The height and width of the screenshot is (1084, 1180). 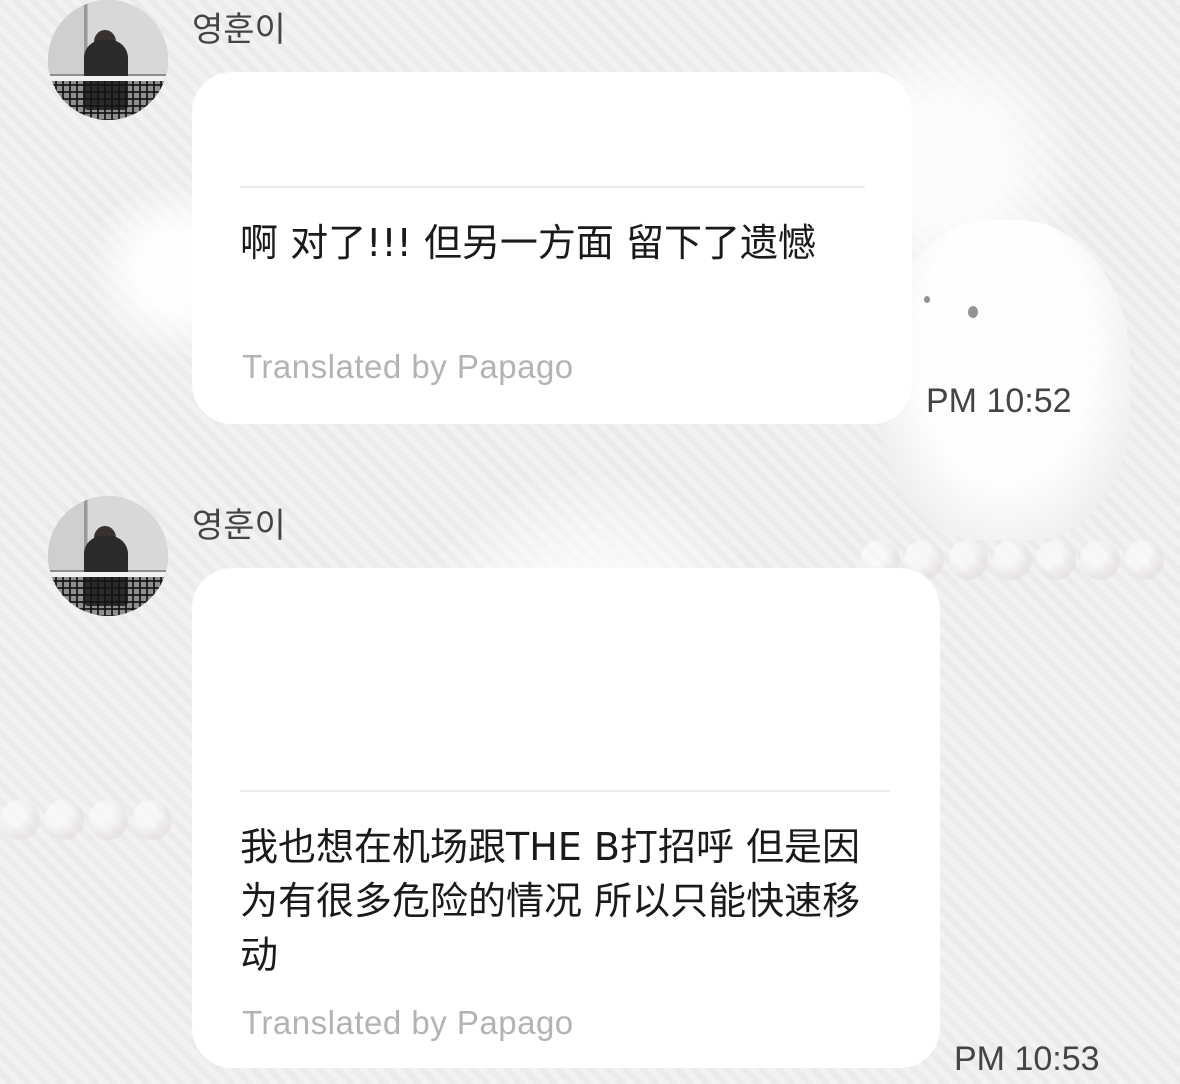 I want to click on background-pearls, so click(x=86, y=820).